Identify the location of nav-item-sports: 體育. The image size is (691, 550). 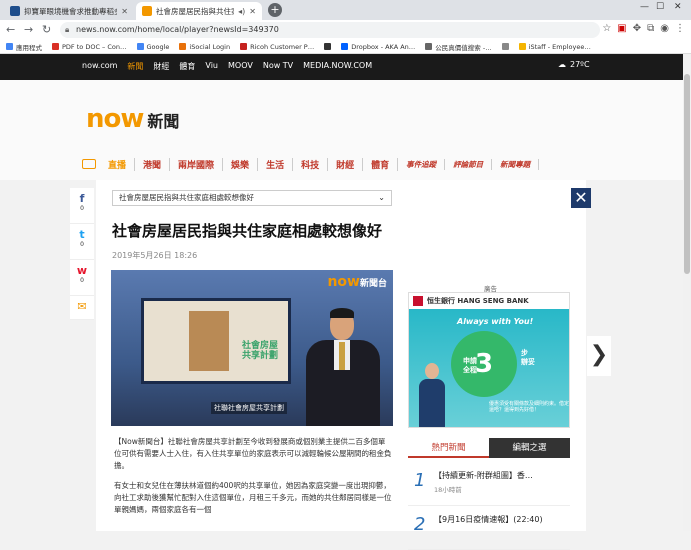
(381, 164).